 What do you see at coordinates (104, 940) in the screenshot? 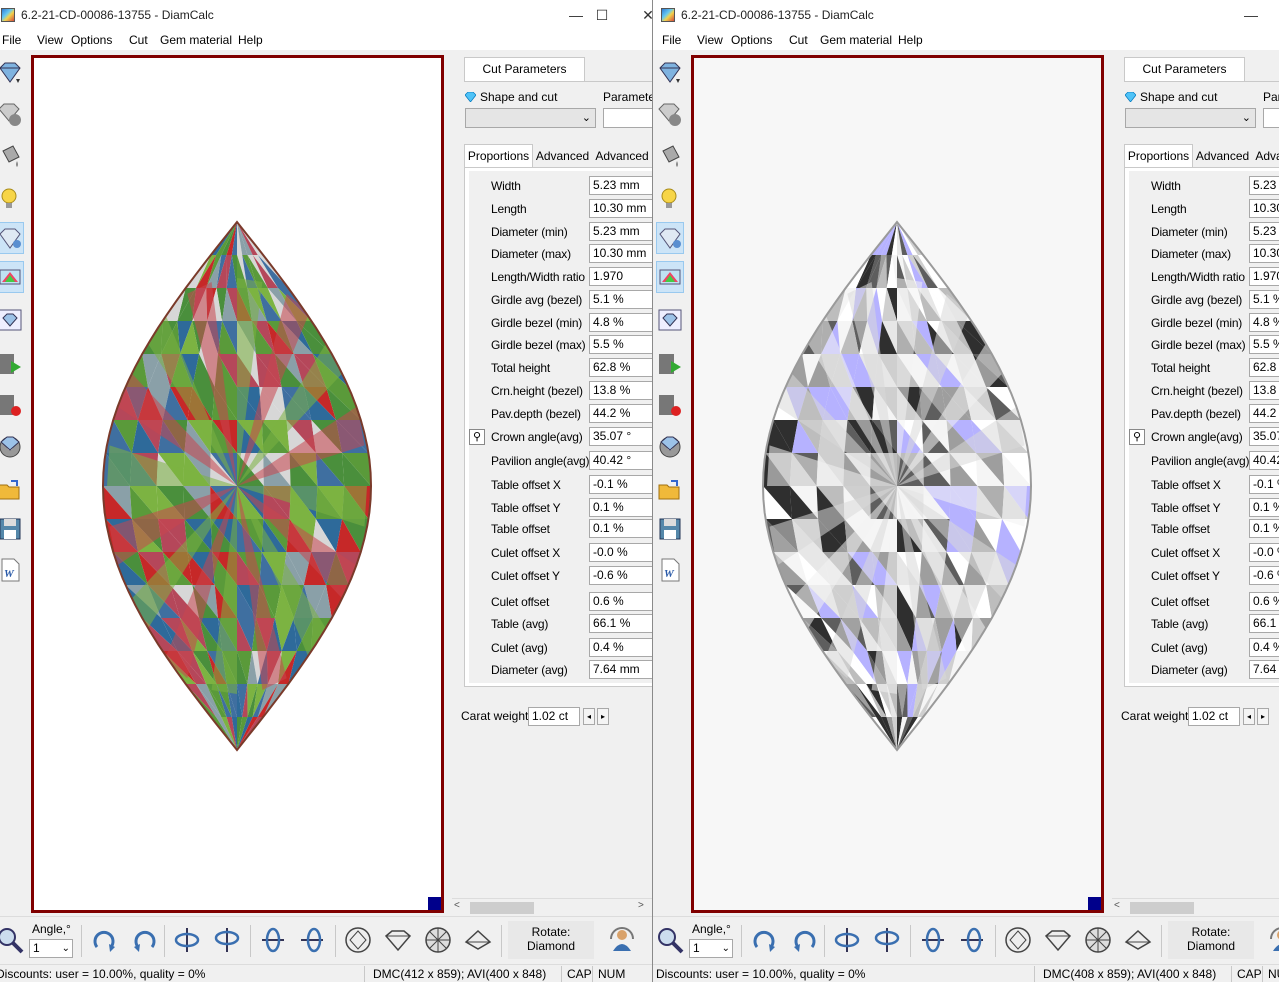
I see `rotate-cw-icon` at bounding box center [104, 940].